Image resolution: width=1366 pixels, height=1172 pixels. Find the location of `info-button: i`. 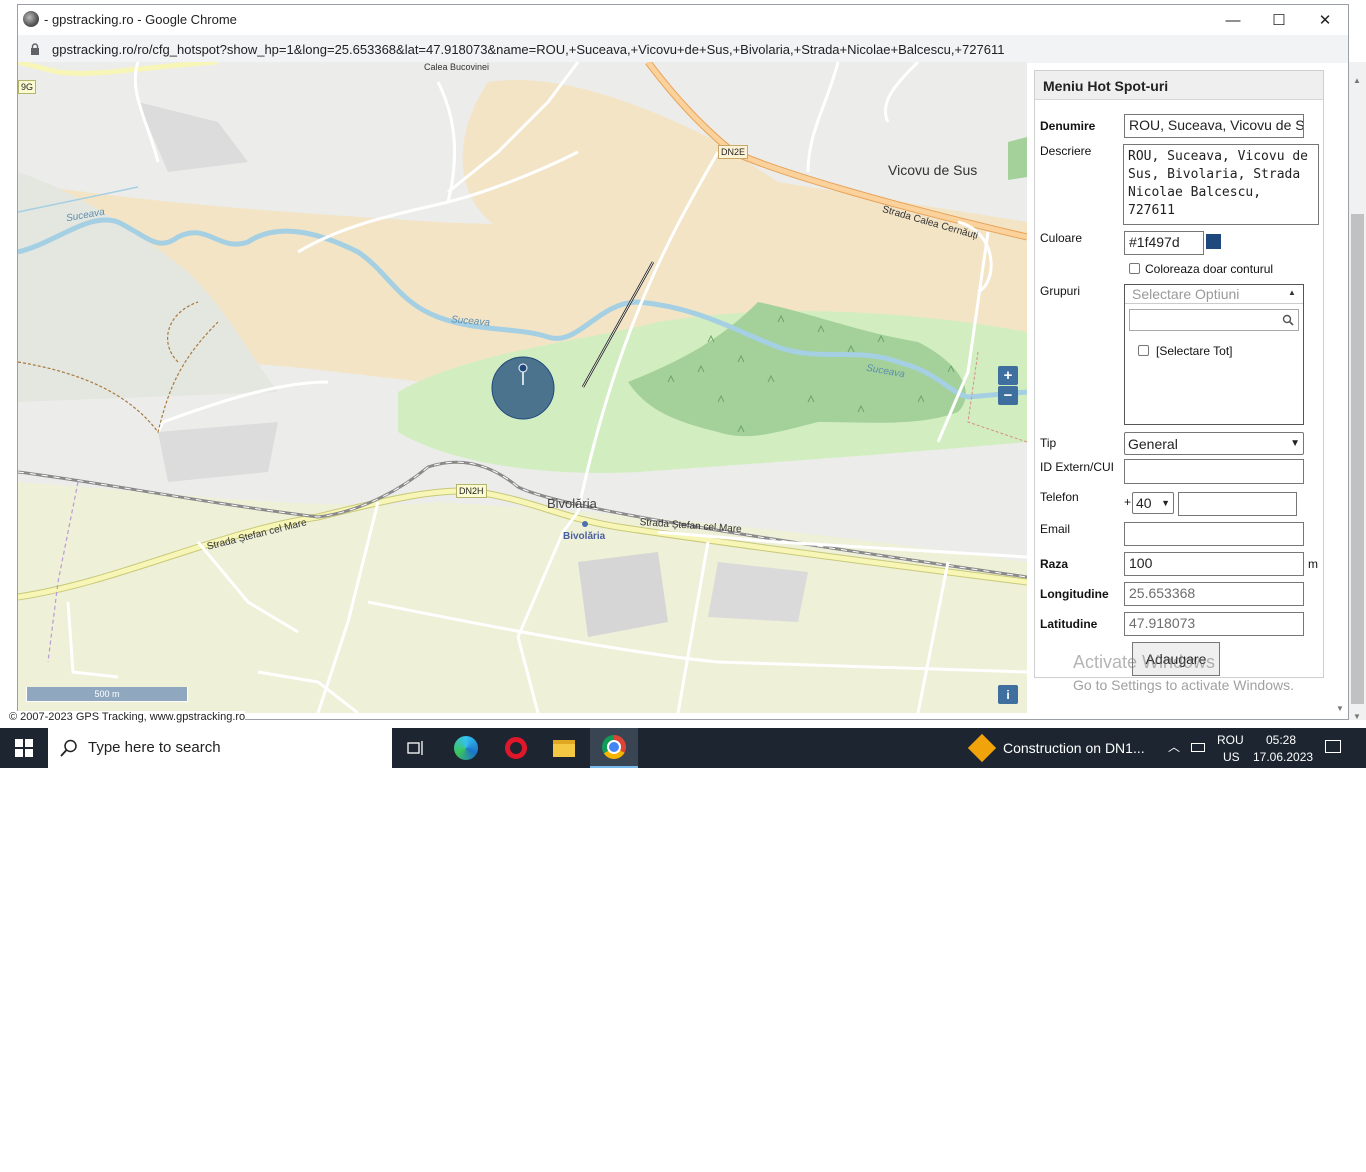

info-button: i is located at coordinates (1008, 694).